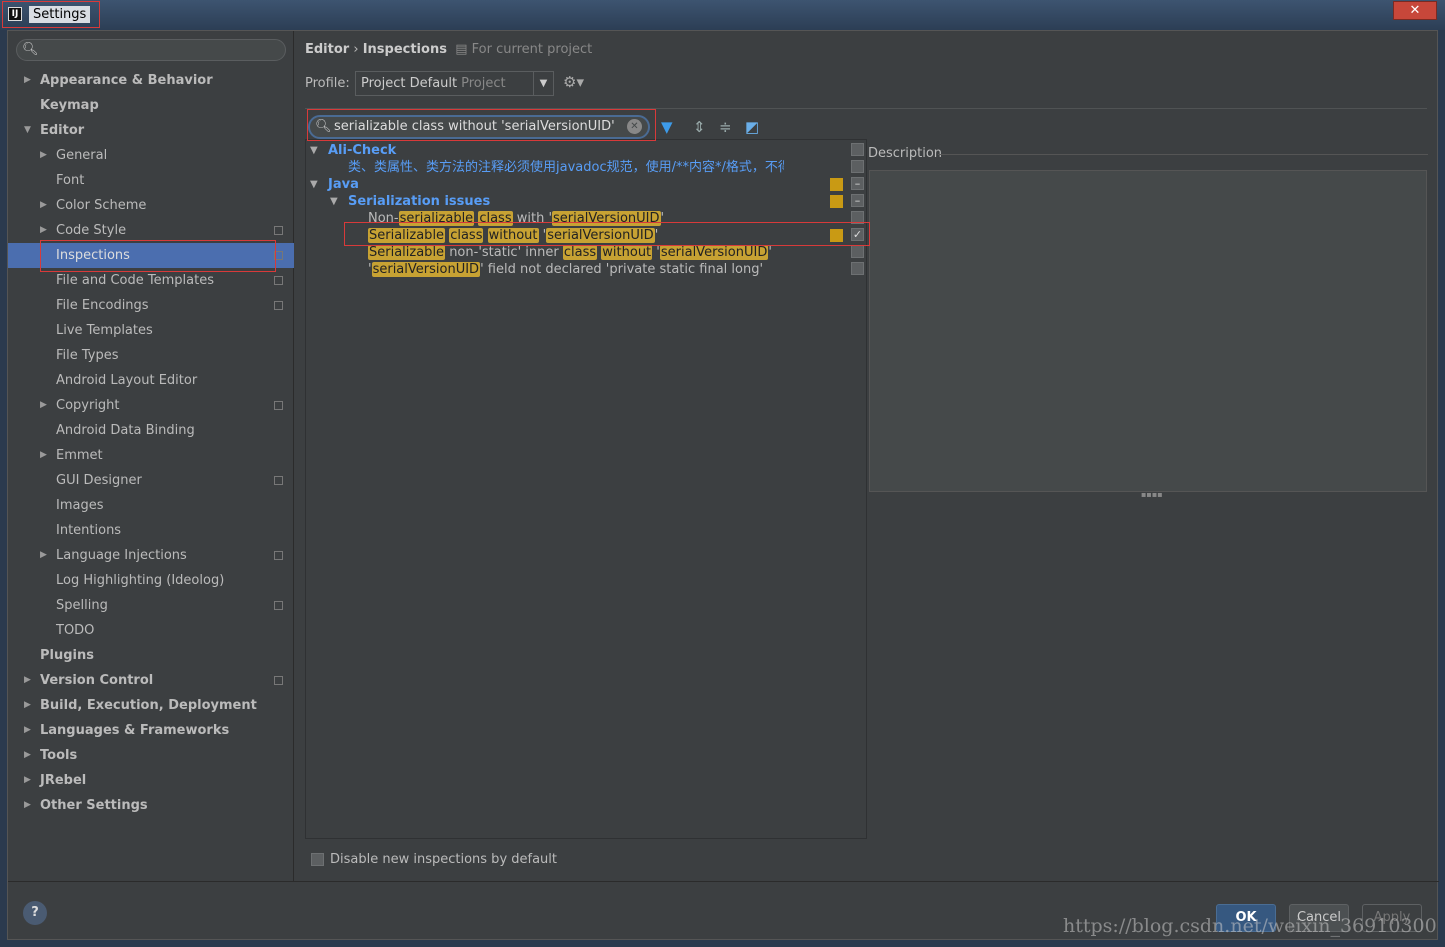  Describe the element at coordinates (1415, 10) in the screenshot. I see `close-button: ✕` at that location.